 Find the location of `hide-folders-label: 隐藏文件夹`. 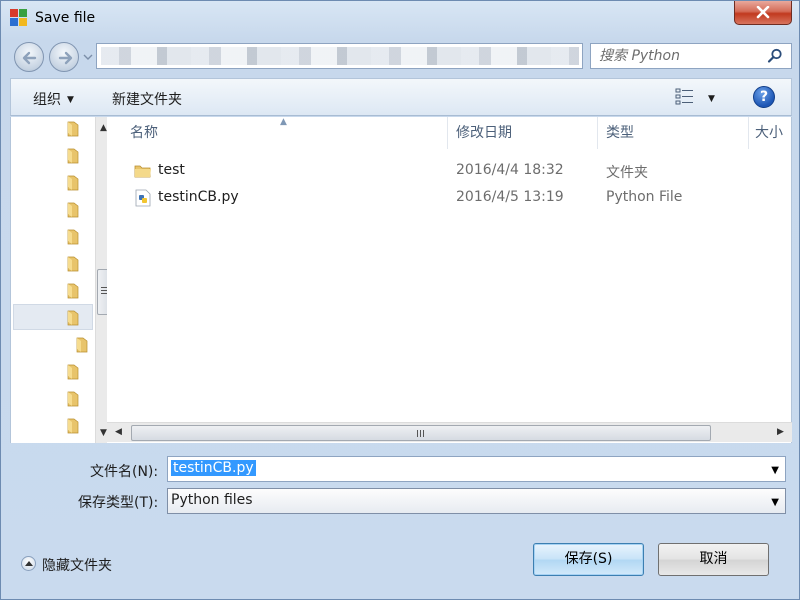

hide-folders-label: 隐藏文件夹 is located at coordinates (77, 566).